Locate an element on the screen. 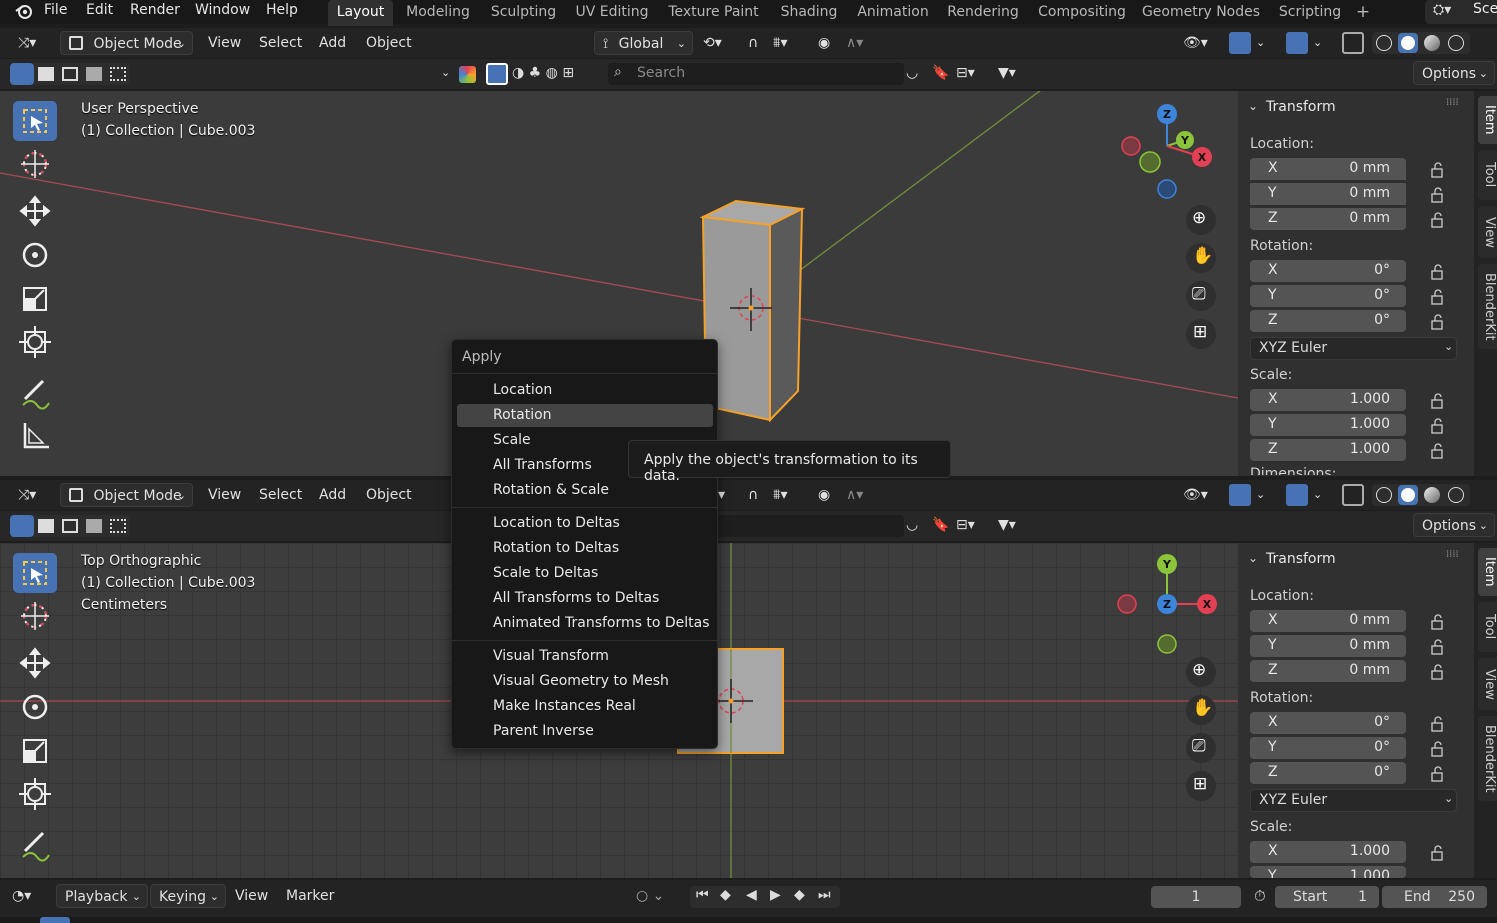 This screenshot has height=923, width=1497. mode-dropdown: Object Mode ⌄ is located at coordinates (126, 43).